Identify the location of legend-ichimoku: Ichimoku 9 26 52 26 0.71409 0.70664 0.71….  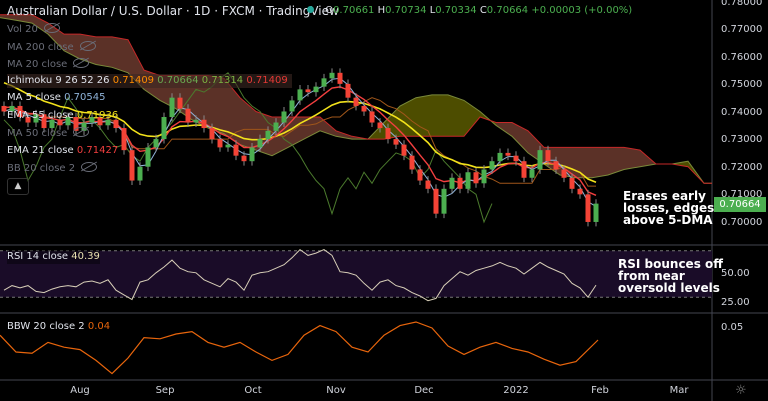
(149, 81).